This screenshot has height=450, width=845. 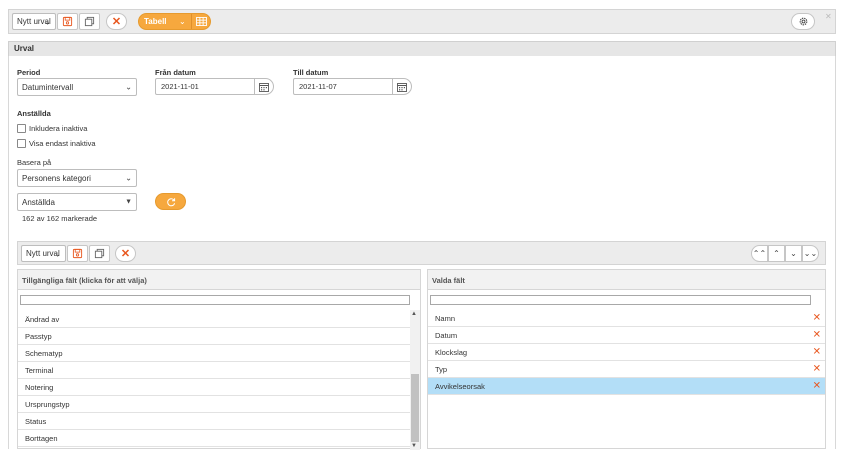 What do you see at coordinates (34, 113) in the screenshot?
I see `employees-label: Anställda` at bounding box center [34, 113].